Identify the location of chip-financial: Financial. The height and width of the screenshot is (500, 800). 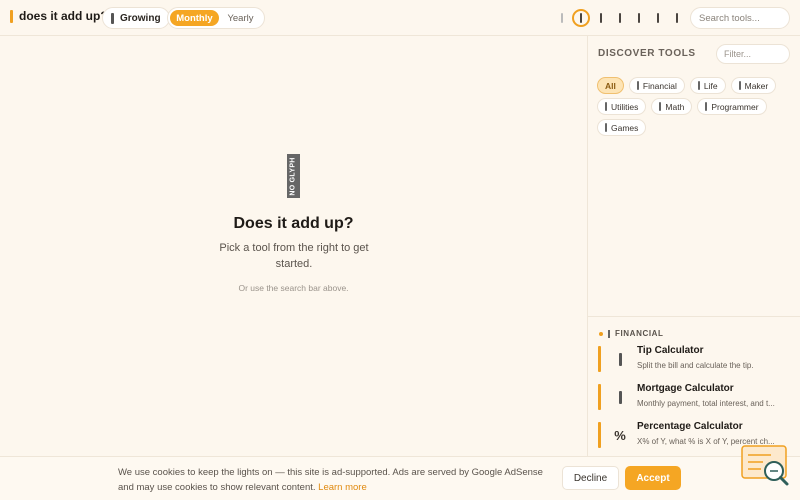
(656, 85).